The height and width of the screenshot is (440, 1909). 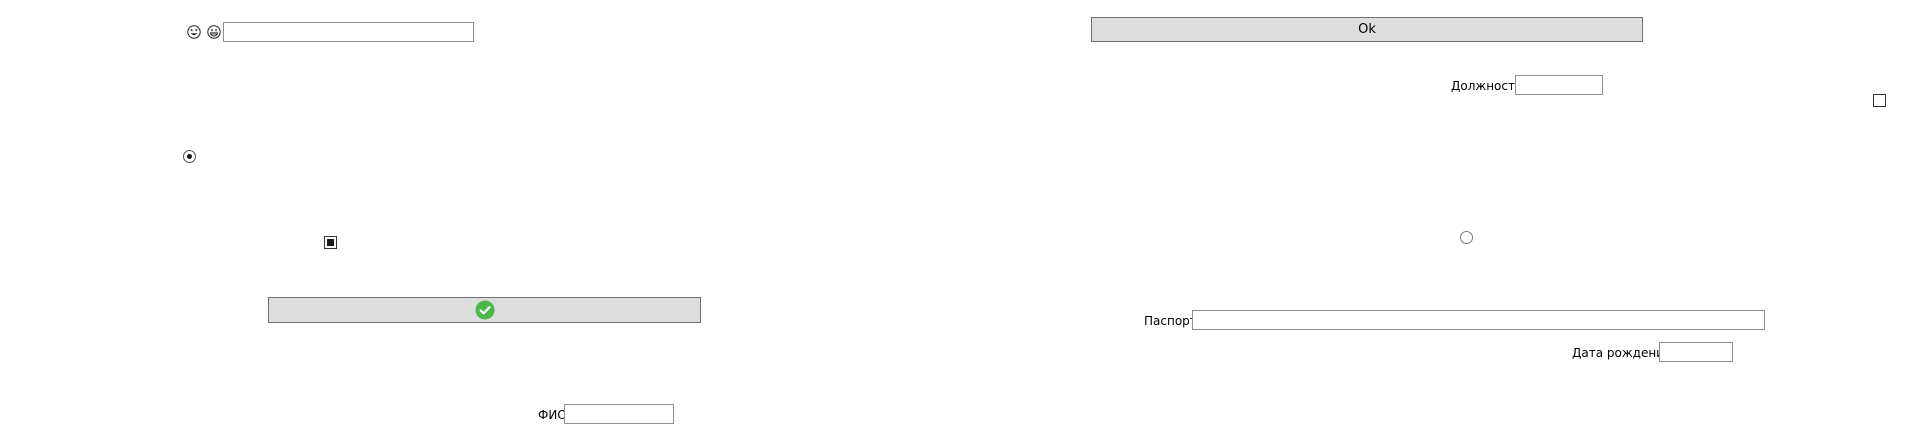 I want to click on radio-selected-dot, so click(x=189, y=156).